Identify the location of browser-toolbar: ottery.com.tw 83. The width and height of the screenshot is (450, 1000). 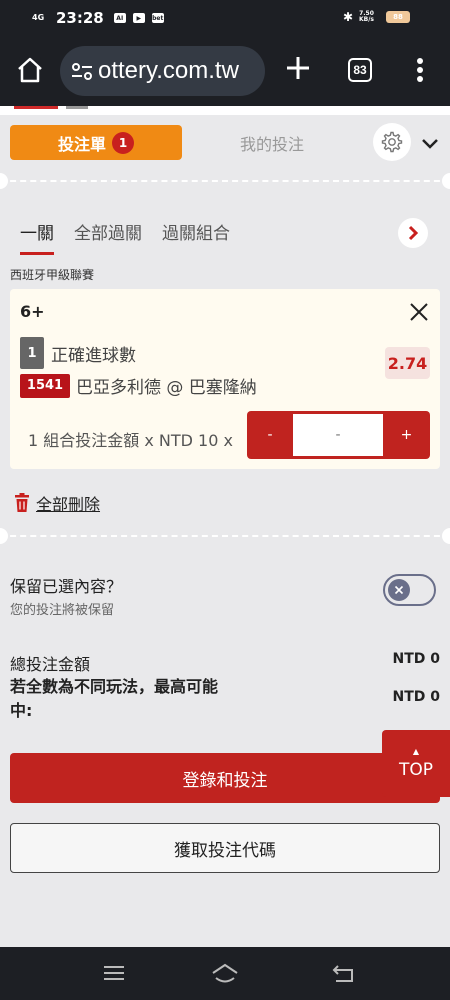
(225, 71).